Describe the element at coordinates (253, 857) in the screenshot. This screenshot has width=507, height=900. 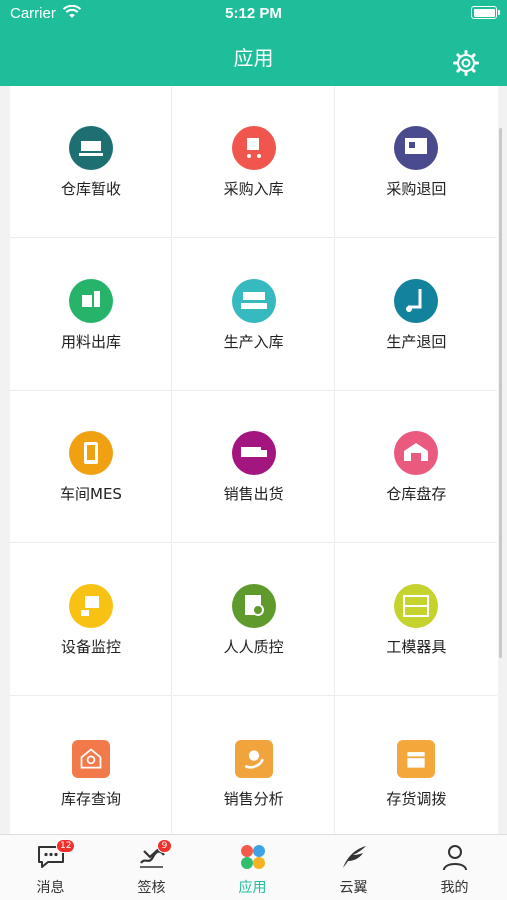
I see `apps-icon` at that location.